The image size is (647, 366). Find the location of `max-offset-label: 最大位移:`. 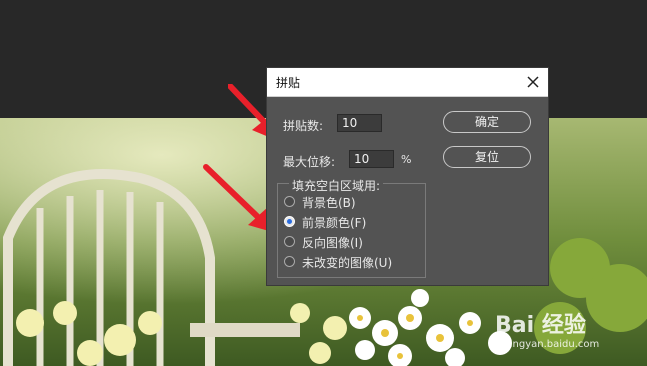

max-offset-label: 最大位移: is located at coordinates (309, 162).